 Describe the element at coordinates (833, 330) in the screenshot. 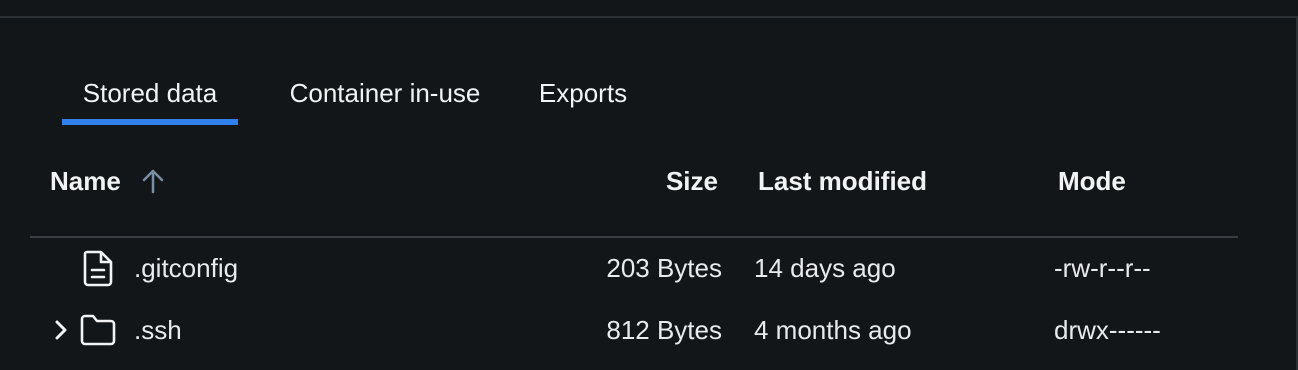

I see `folder-last-modified: 4 months ago` at that location.